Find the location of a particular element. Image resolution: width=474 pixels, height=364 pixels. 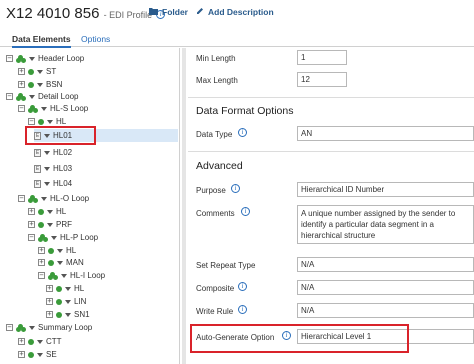

purpose-field: Hierarchical ID Number is located at coordinates (385, 189).